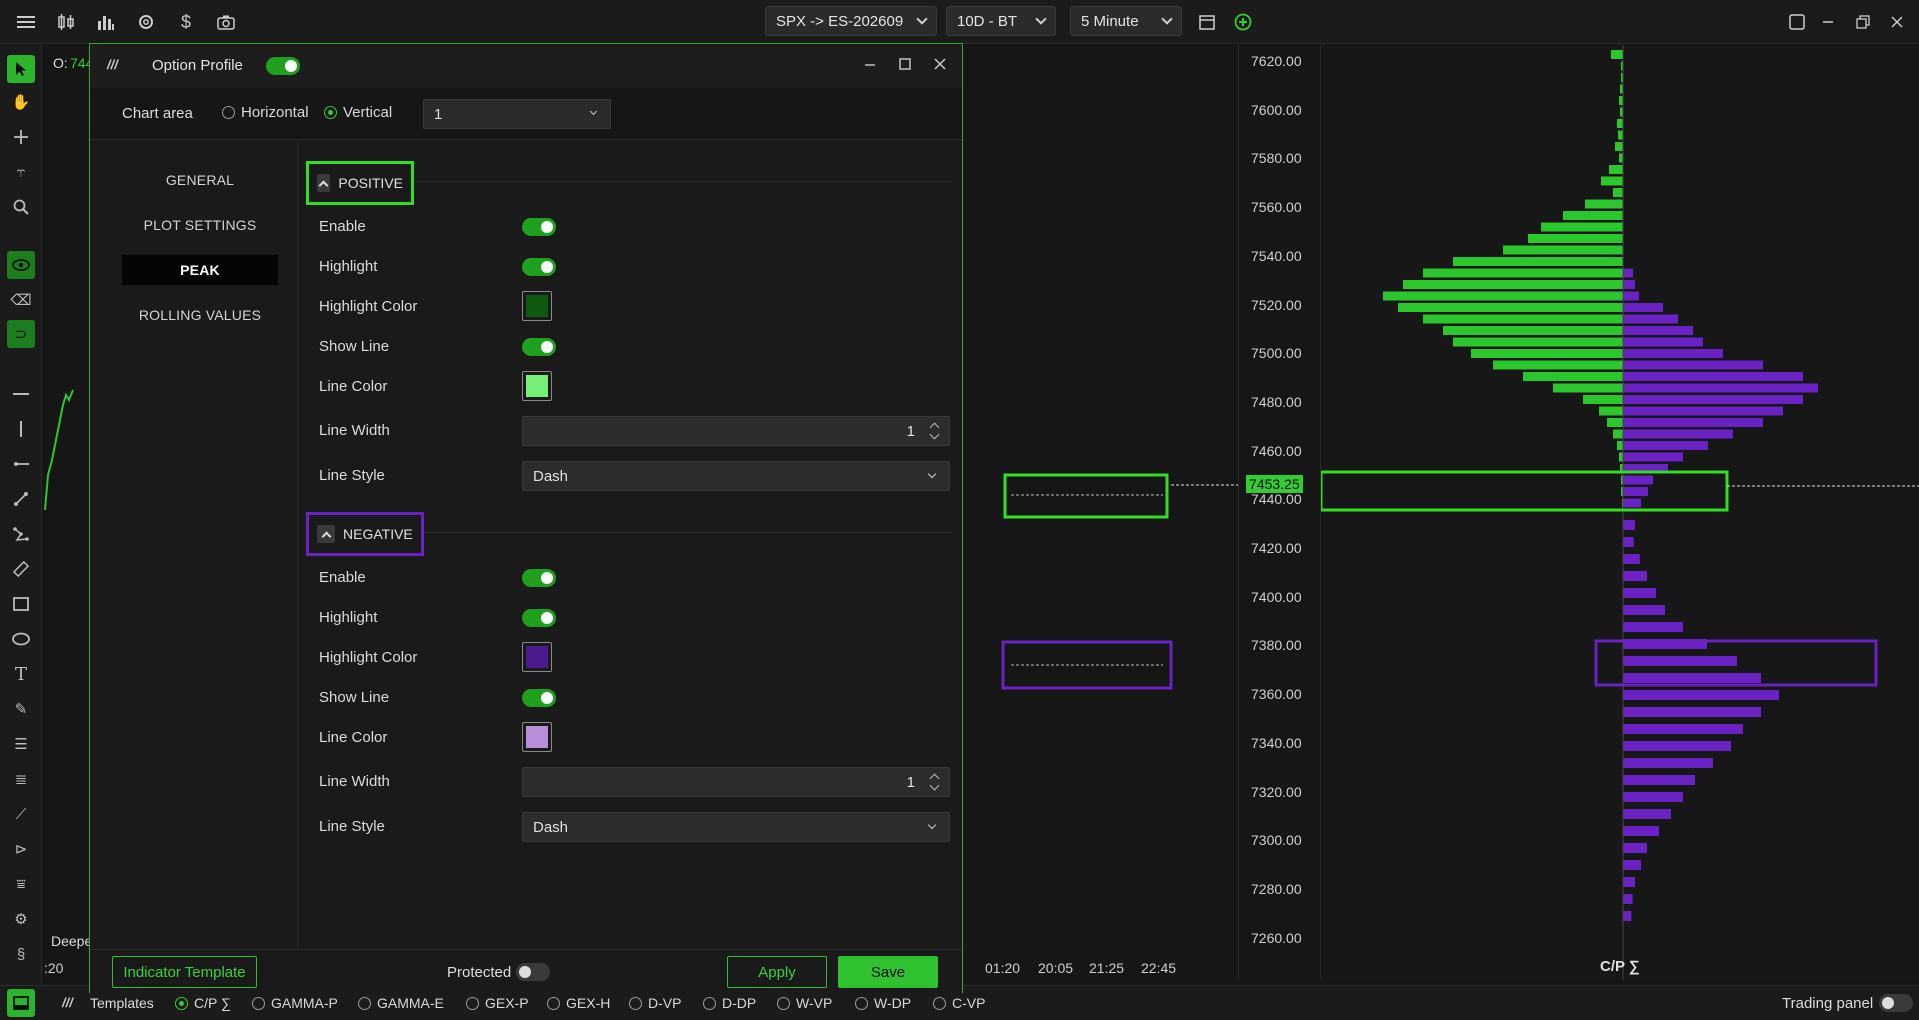  Describe the element at coordinates (804, 1003) in the screenshot. I see `tab-w-vp: W-VP` at that location.